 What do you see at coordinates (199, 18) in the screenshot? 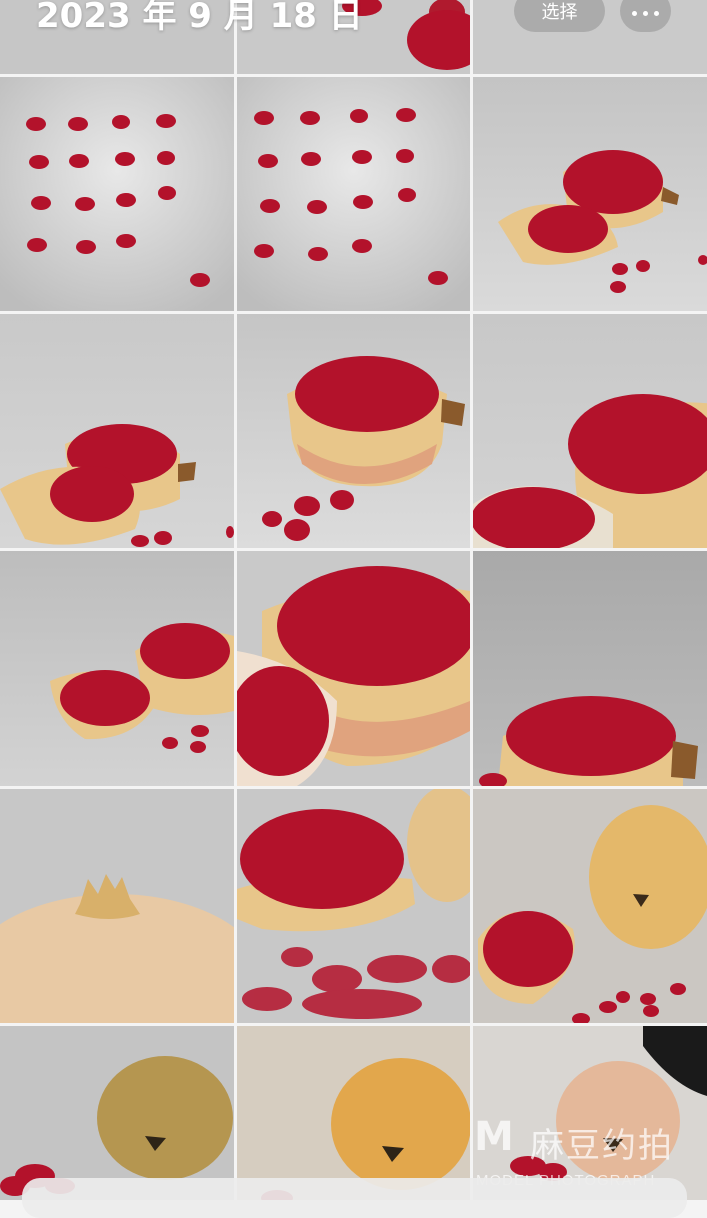
I see `date-title: 2023 年 9 月 18 日` at bounding box center [199, 18].